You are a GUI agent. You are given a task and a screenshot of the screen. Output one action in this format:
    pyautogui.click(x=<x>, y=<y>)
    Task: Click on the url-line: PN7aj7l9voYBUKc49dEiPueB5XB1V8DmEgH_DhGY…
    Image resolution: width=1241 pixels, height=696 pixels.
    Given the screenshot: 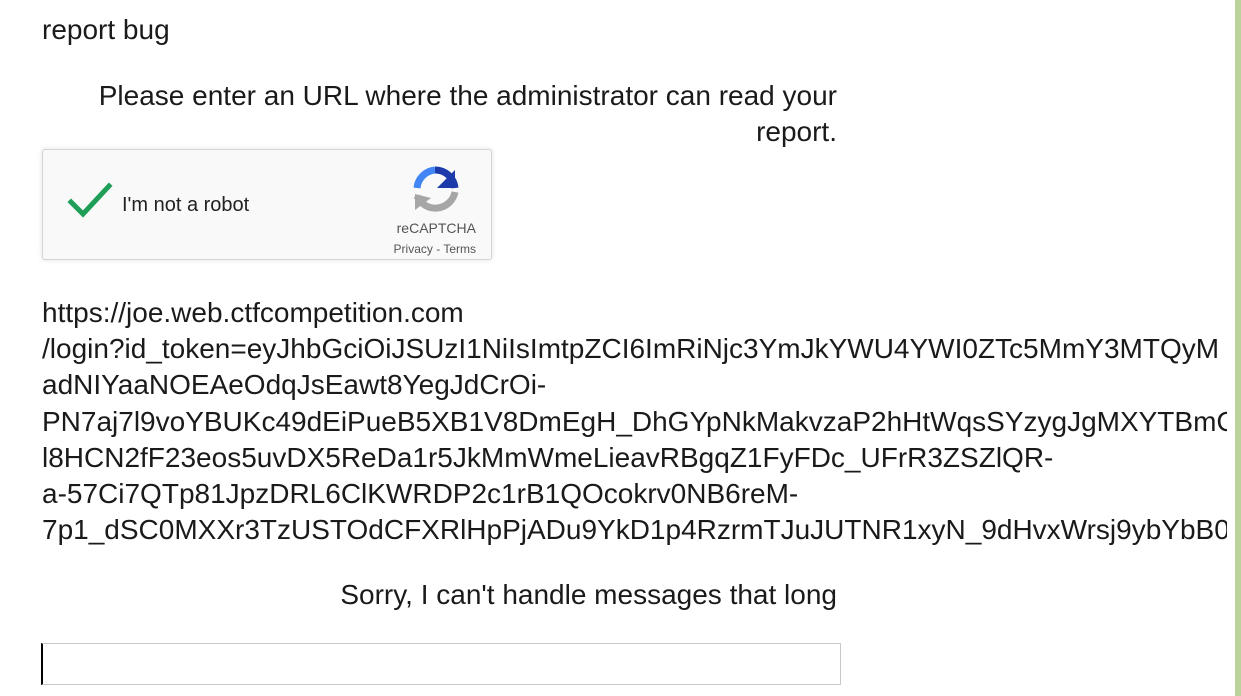 What is the action you would take?
    pyautogui.click(x=634, y=421)
    